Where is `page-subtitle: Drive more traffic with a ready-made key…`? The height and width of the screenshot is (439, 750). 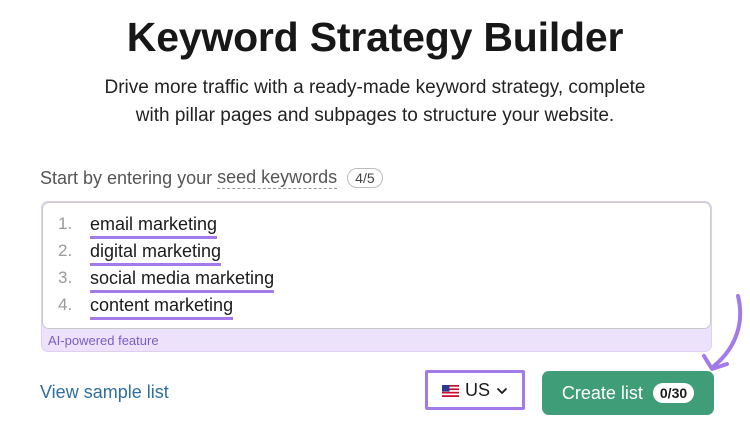
page-subtitle: Drive more traffic with a ready-made key… is located at coordinates (375, 102).